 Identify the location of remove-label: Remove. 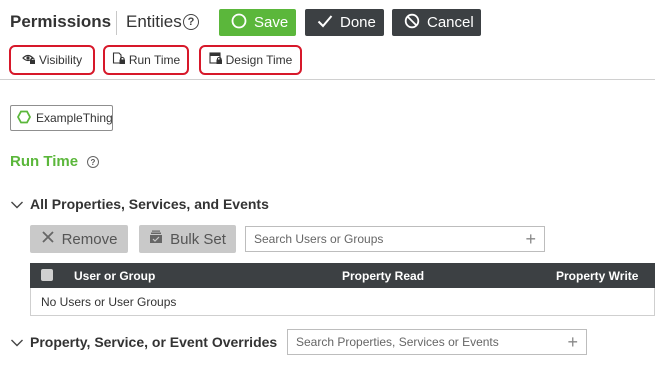
(89, 239).